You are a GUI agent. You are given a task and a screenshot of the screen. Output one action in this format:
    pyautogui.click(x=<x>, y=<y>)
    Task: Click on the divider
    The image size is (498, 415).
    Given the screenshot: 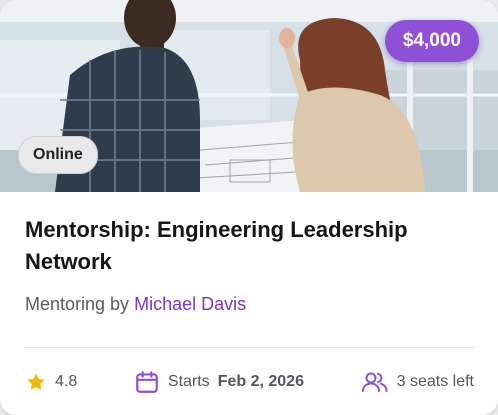 What is the action you would take?
    pyautogui.click(x=249, y=347)
    